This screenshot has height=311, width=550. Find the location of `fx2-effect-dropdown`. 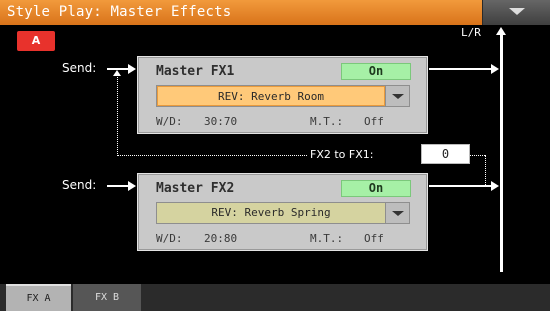

fx2-effect-dropdown is located at coordinates (397, 213).